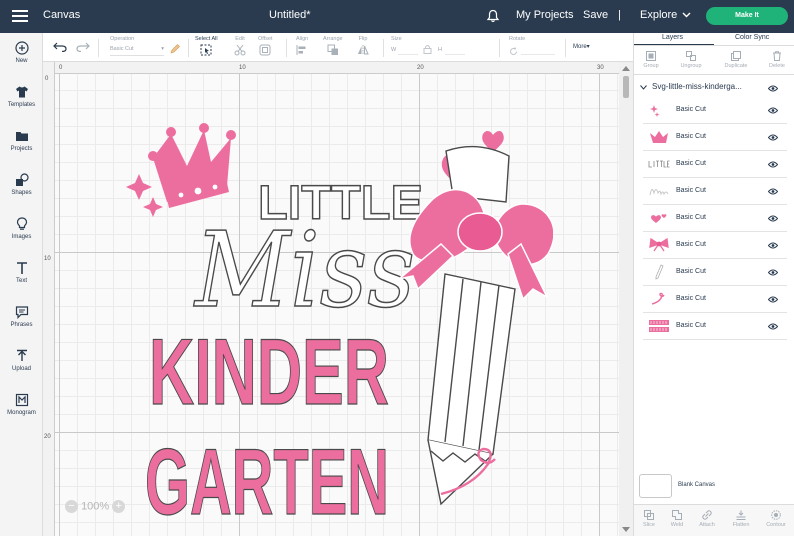 This screenshot has height=536, width=794. Describe the element at coordinates (538, 50) in the screenshot. I see `rotate-input` at that location.